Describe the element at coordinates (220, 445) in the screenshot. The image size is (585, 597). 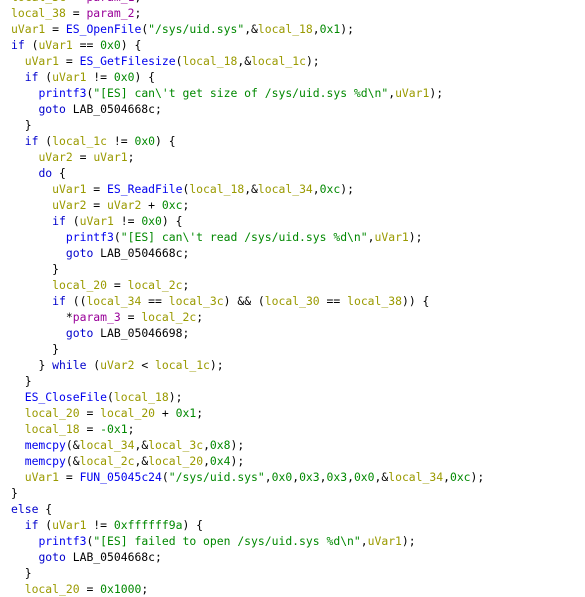
I see `numeric-constant-token: 0x8` at that location.